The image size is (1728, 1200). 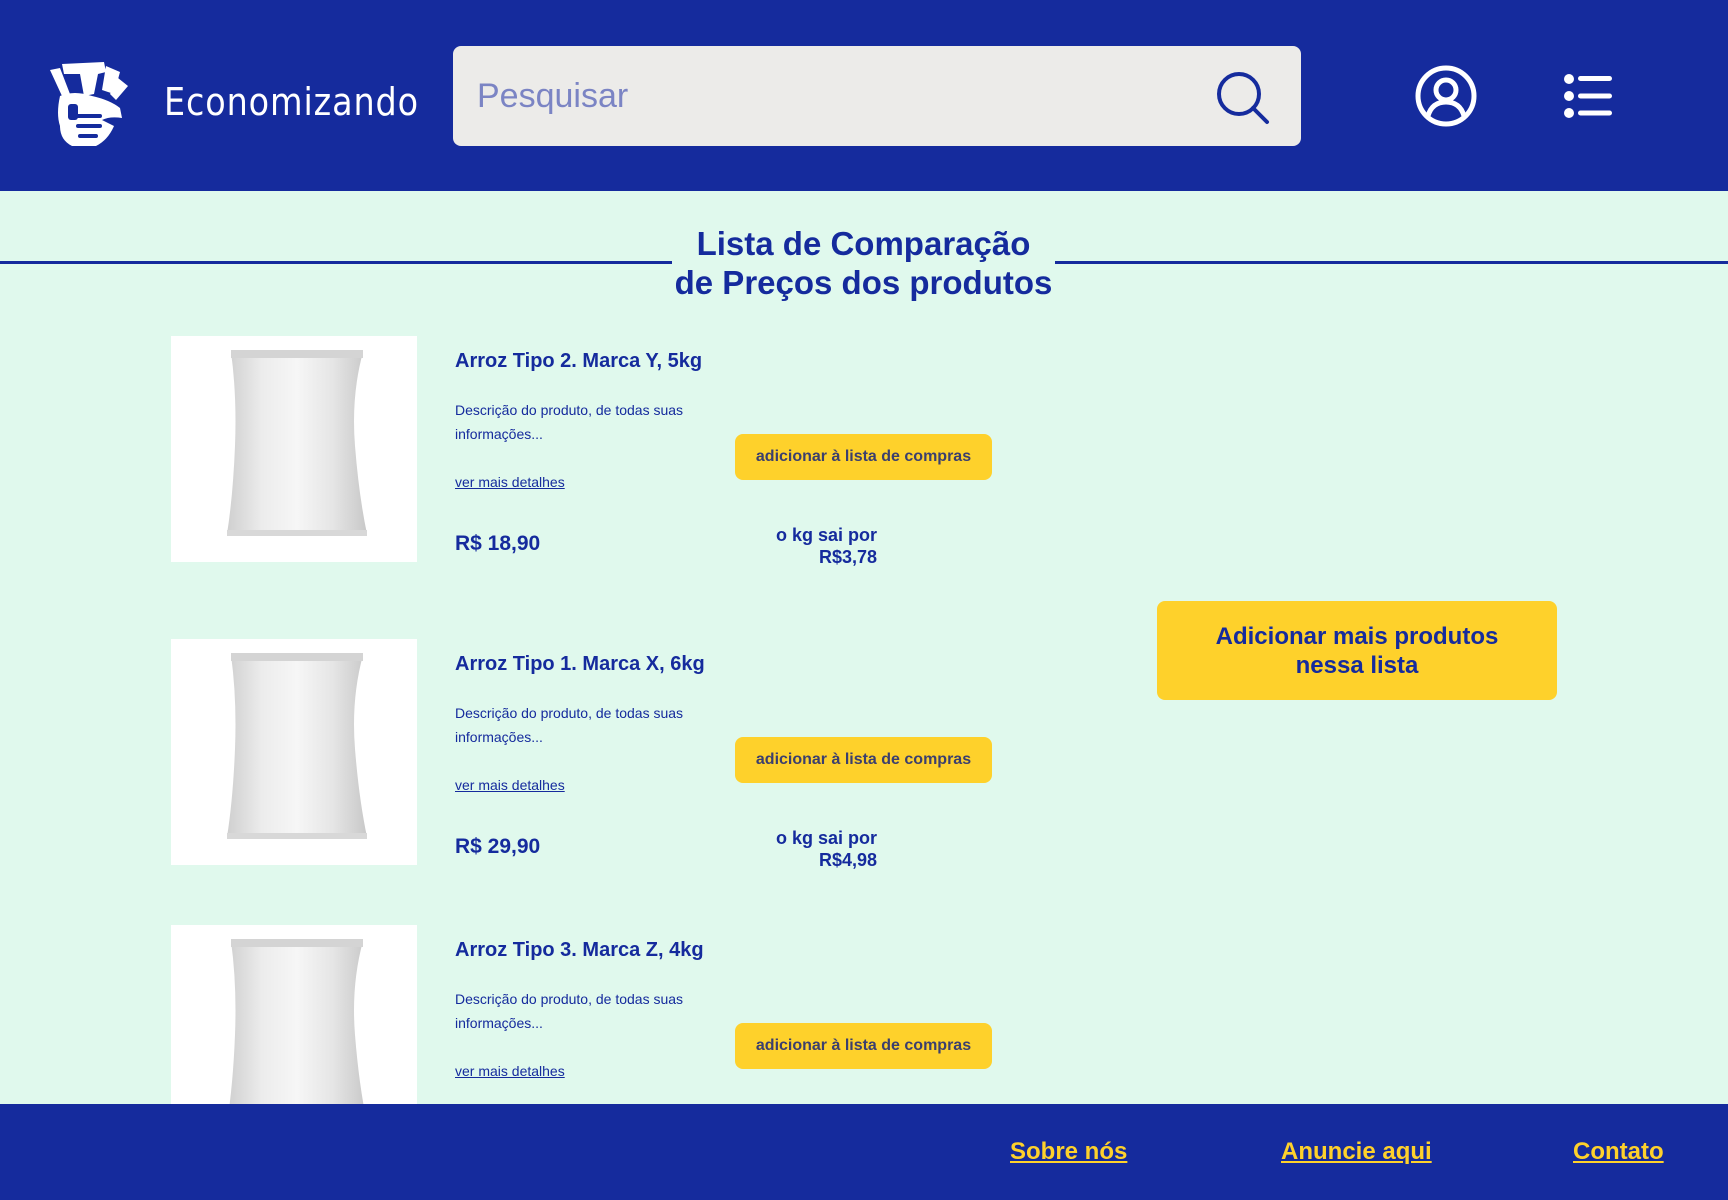 I want to click on price-per-kg: o kg sai por R$3,78, so click(x=789, y=546).